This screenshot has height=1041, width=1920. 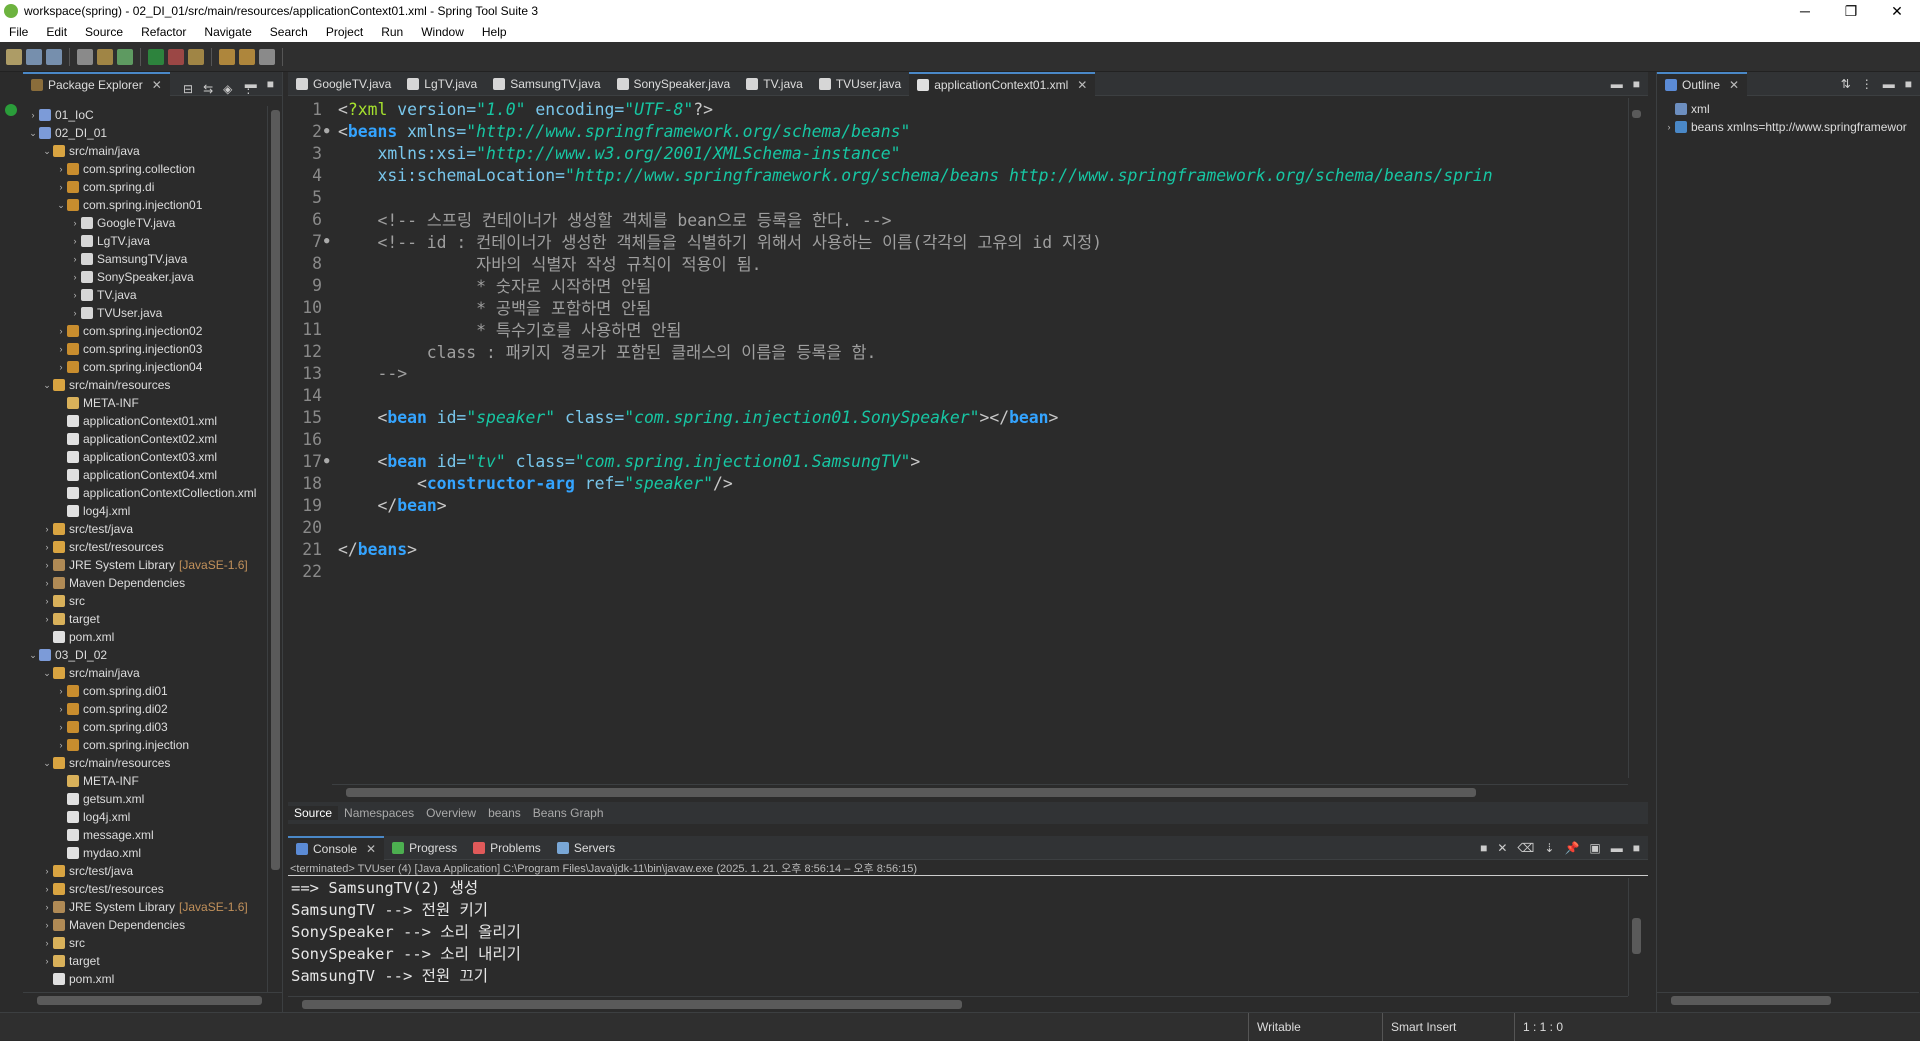 What do you see at coordinates (343, 84) in the screenshot?
I see `editor-tab-googletv-java: GoogleTV.java` at bounding box center [343, 84].